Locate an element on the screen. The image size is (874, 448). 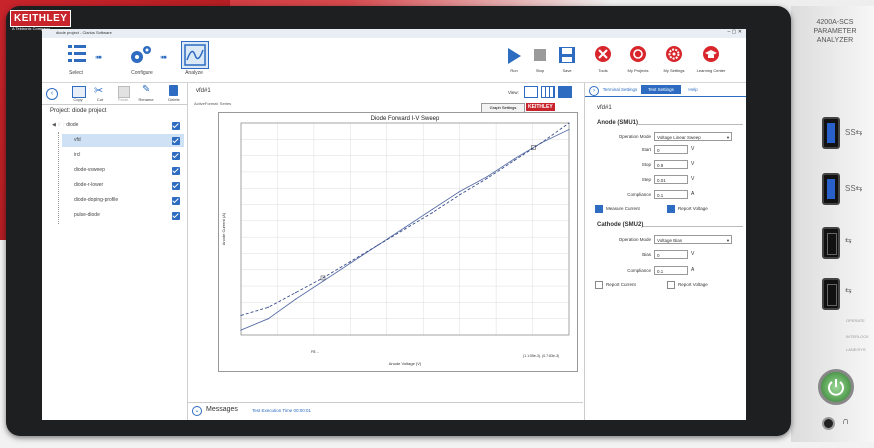
audio-jack is located at coordinates (828, 423).